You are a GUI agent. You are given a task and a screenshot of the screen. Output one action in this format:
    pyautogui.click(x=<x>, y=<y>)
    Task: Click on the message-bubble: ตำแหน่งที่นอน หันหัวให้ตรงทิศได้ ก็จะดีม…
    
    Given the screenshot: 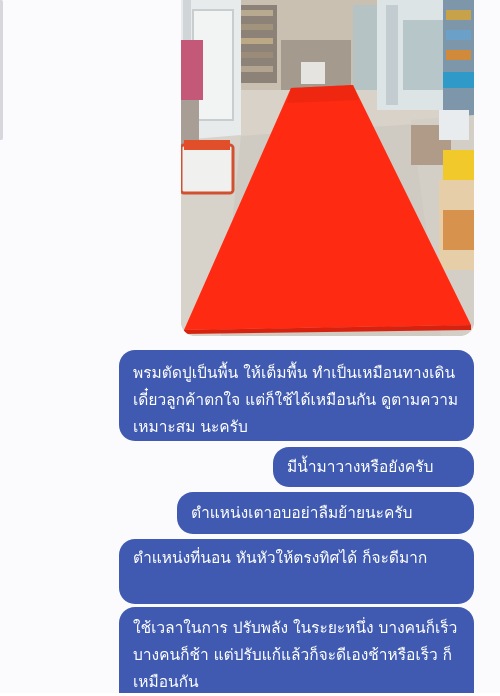 What is the action you would take?
    pyautogui.click(x=296, y=571)
    